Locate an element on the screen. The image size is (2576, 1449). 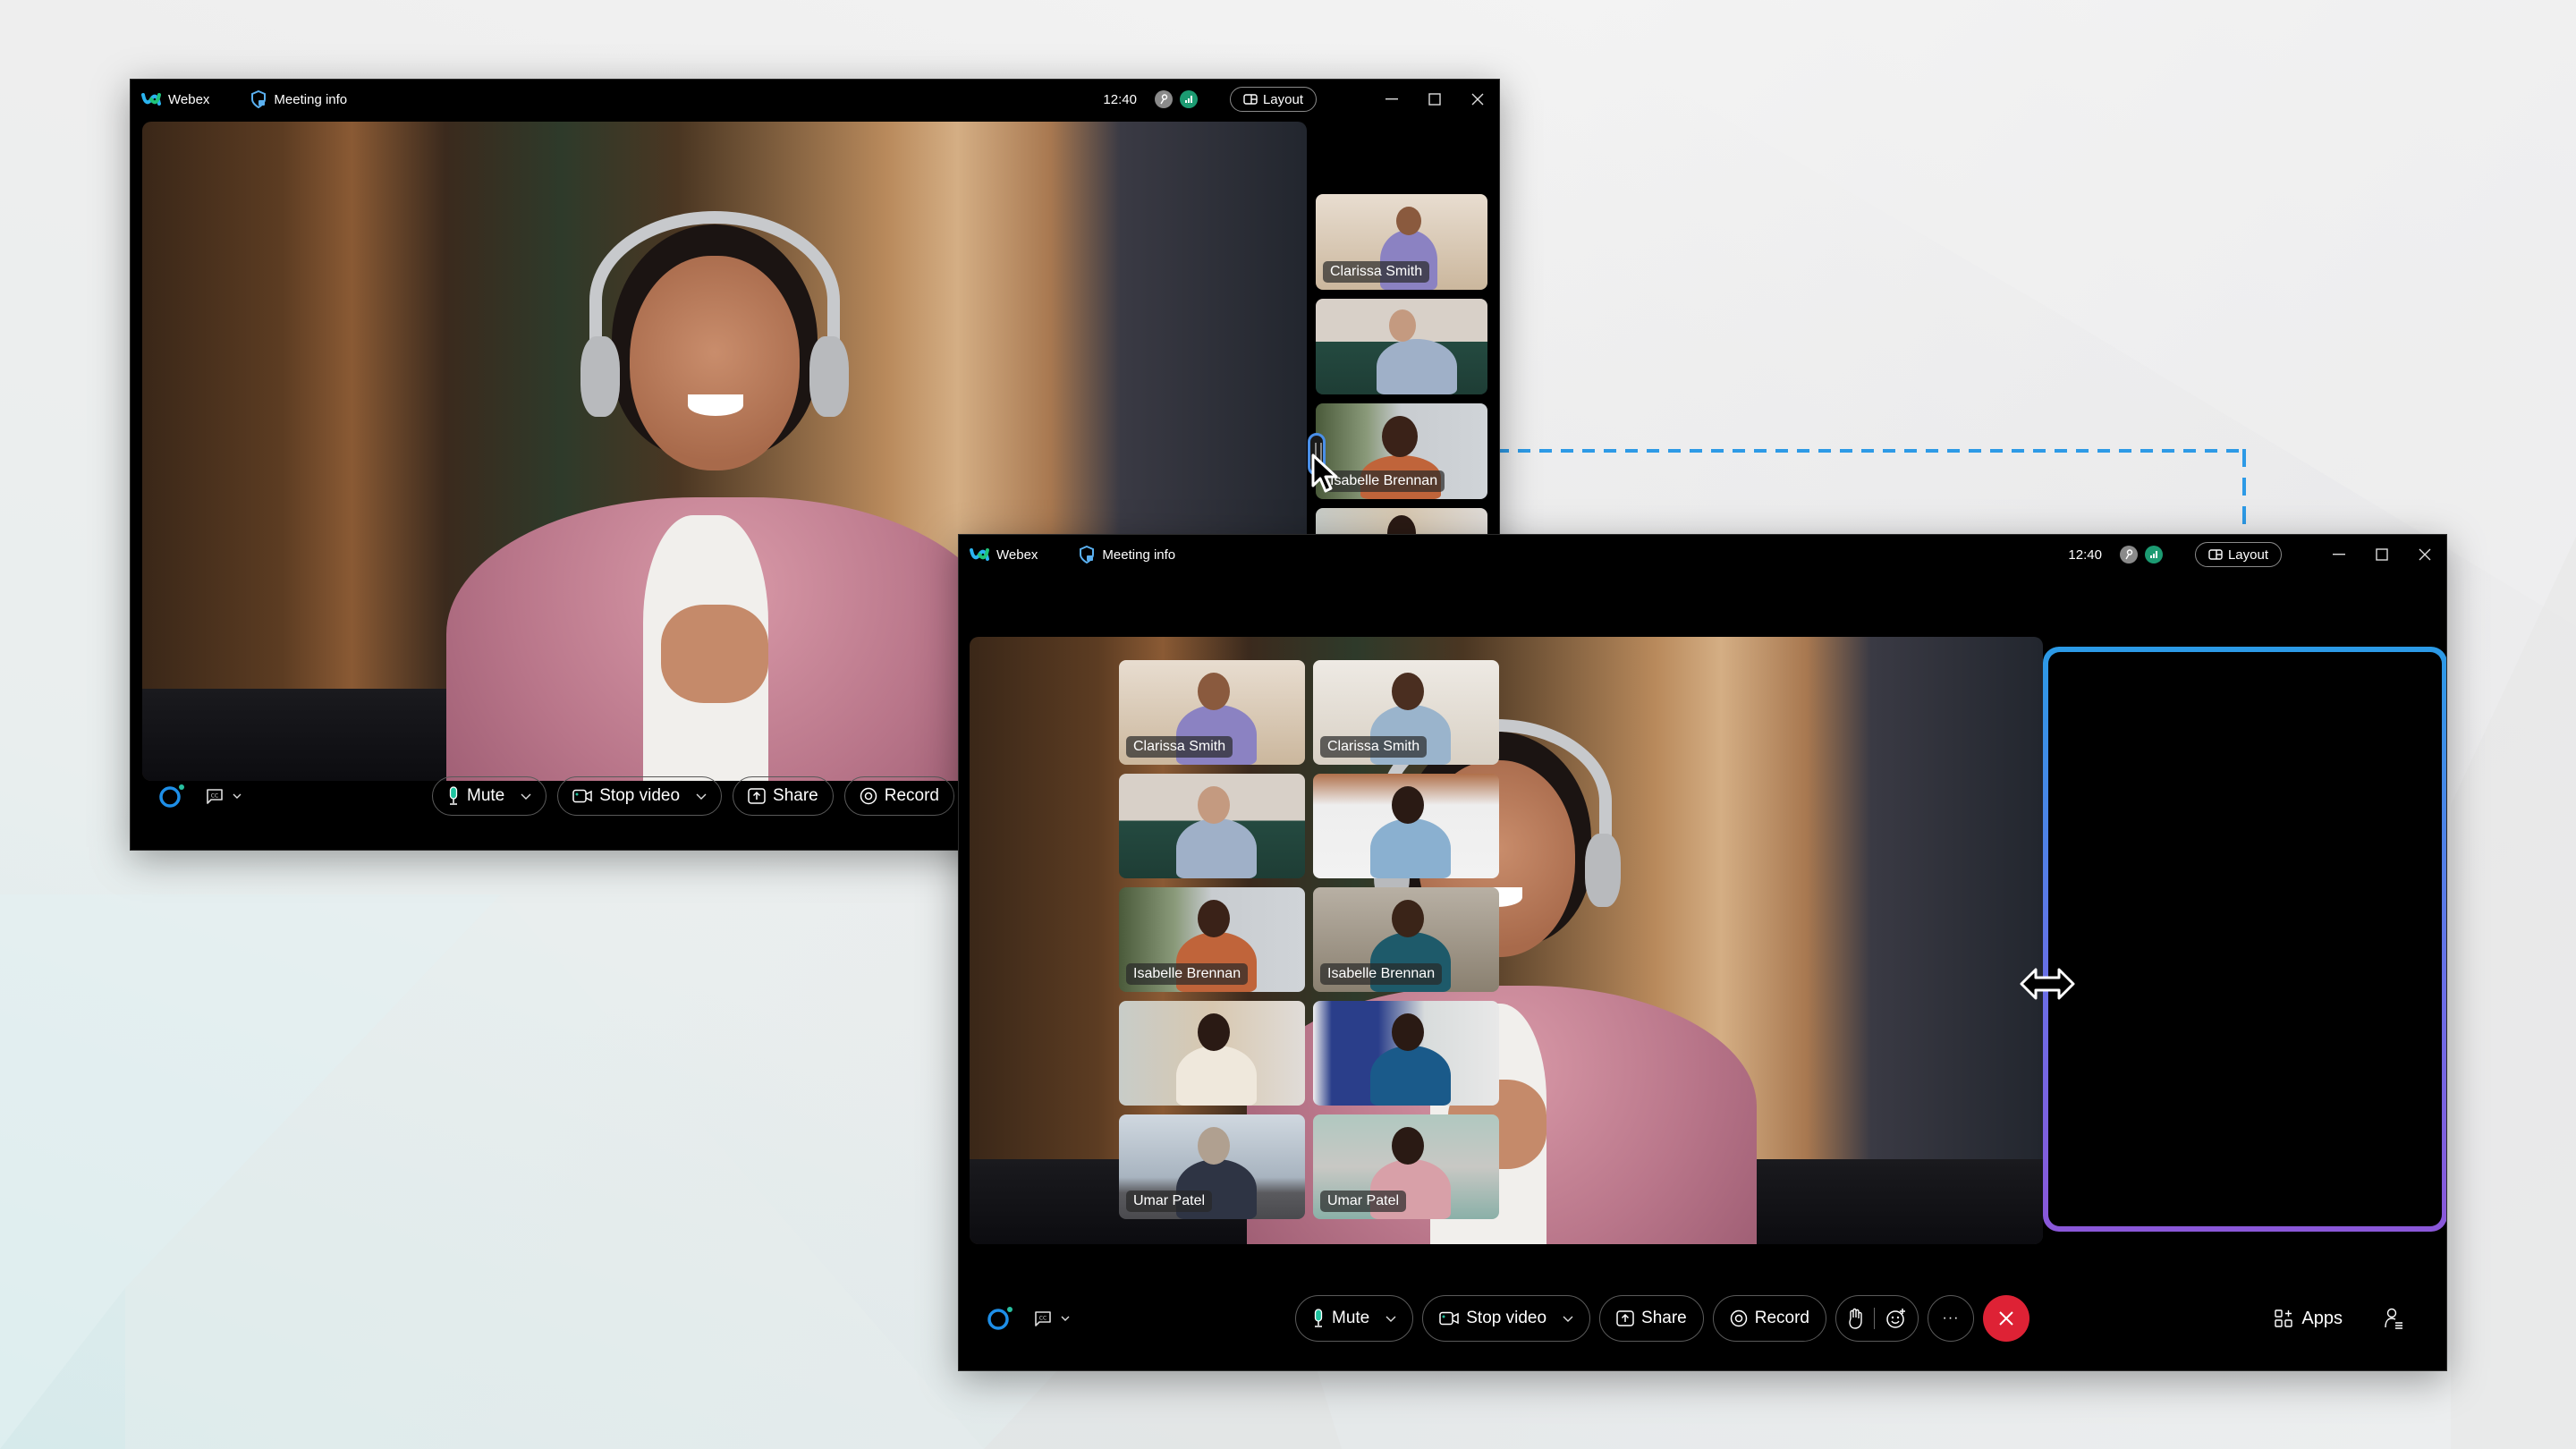
participant-grid is located at coordinates (2244, 939).